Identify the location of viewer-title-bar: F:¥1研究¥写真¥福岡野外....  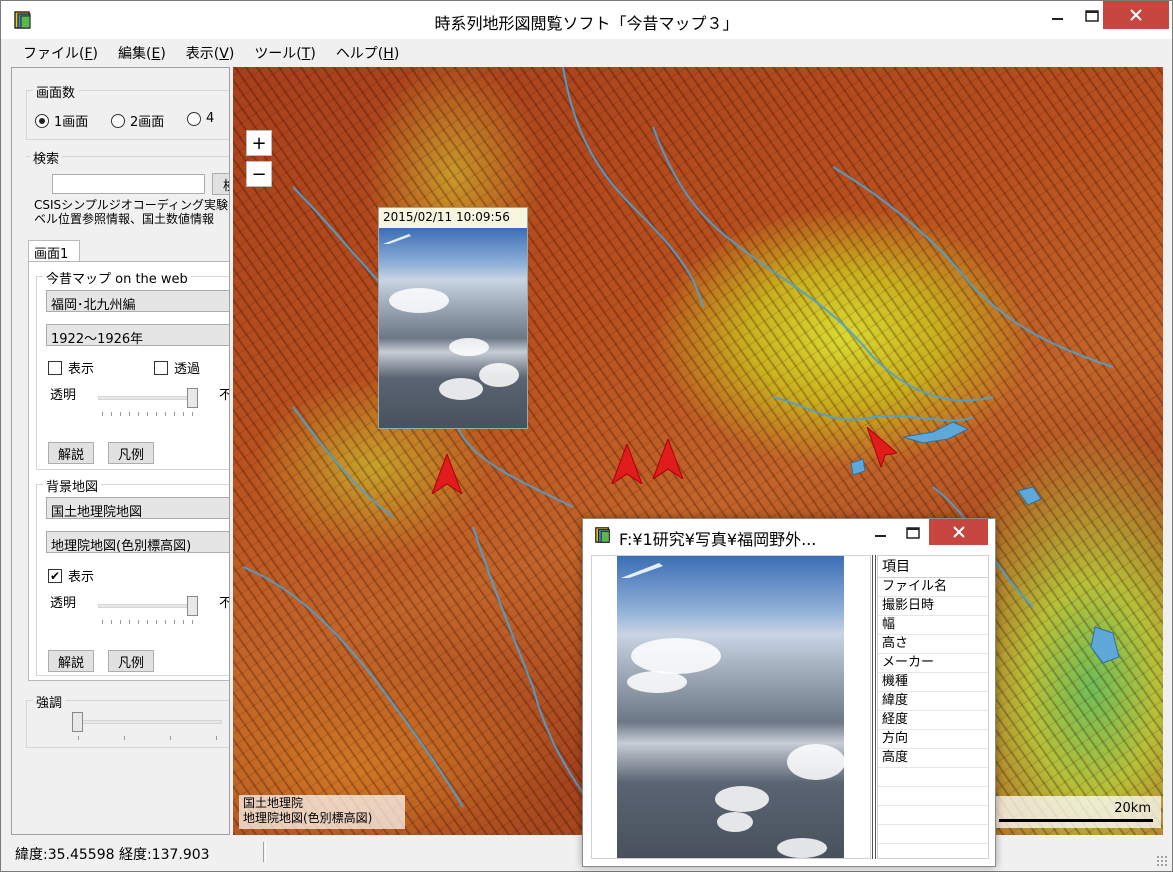
(789, 535).